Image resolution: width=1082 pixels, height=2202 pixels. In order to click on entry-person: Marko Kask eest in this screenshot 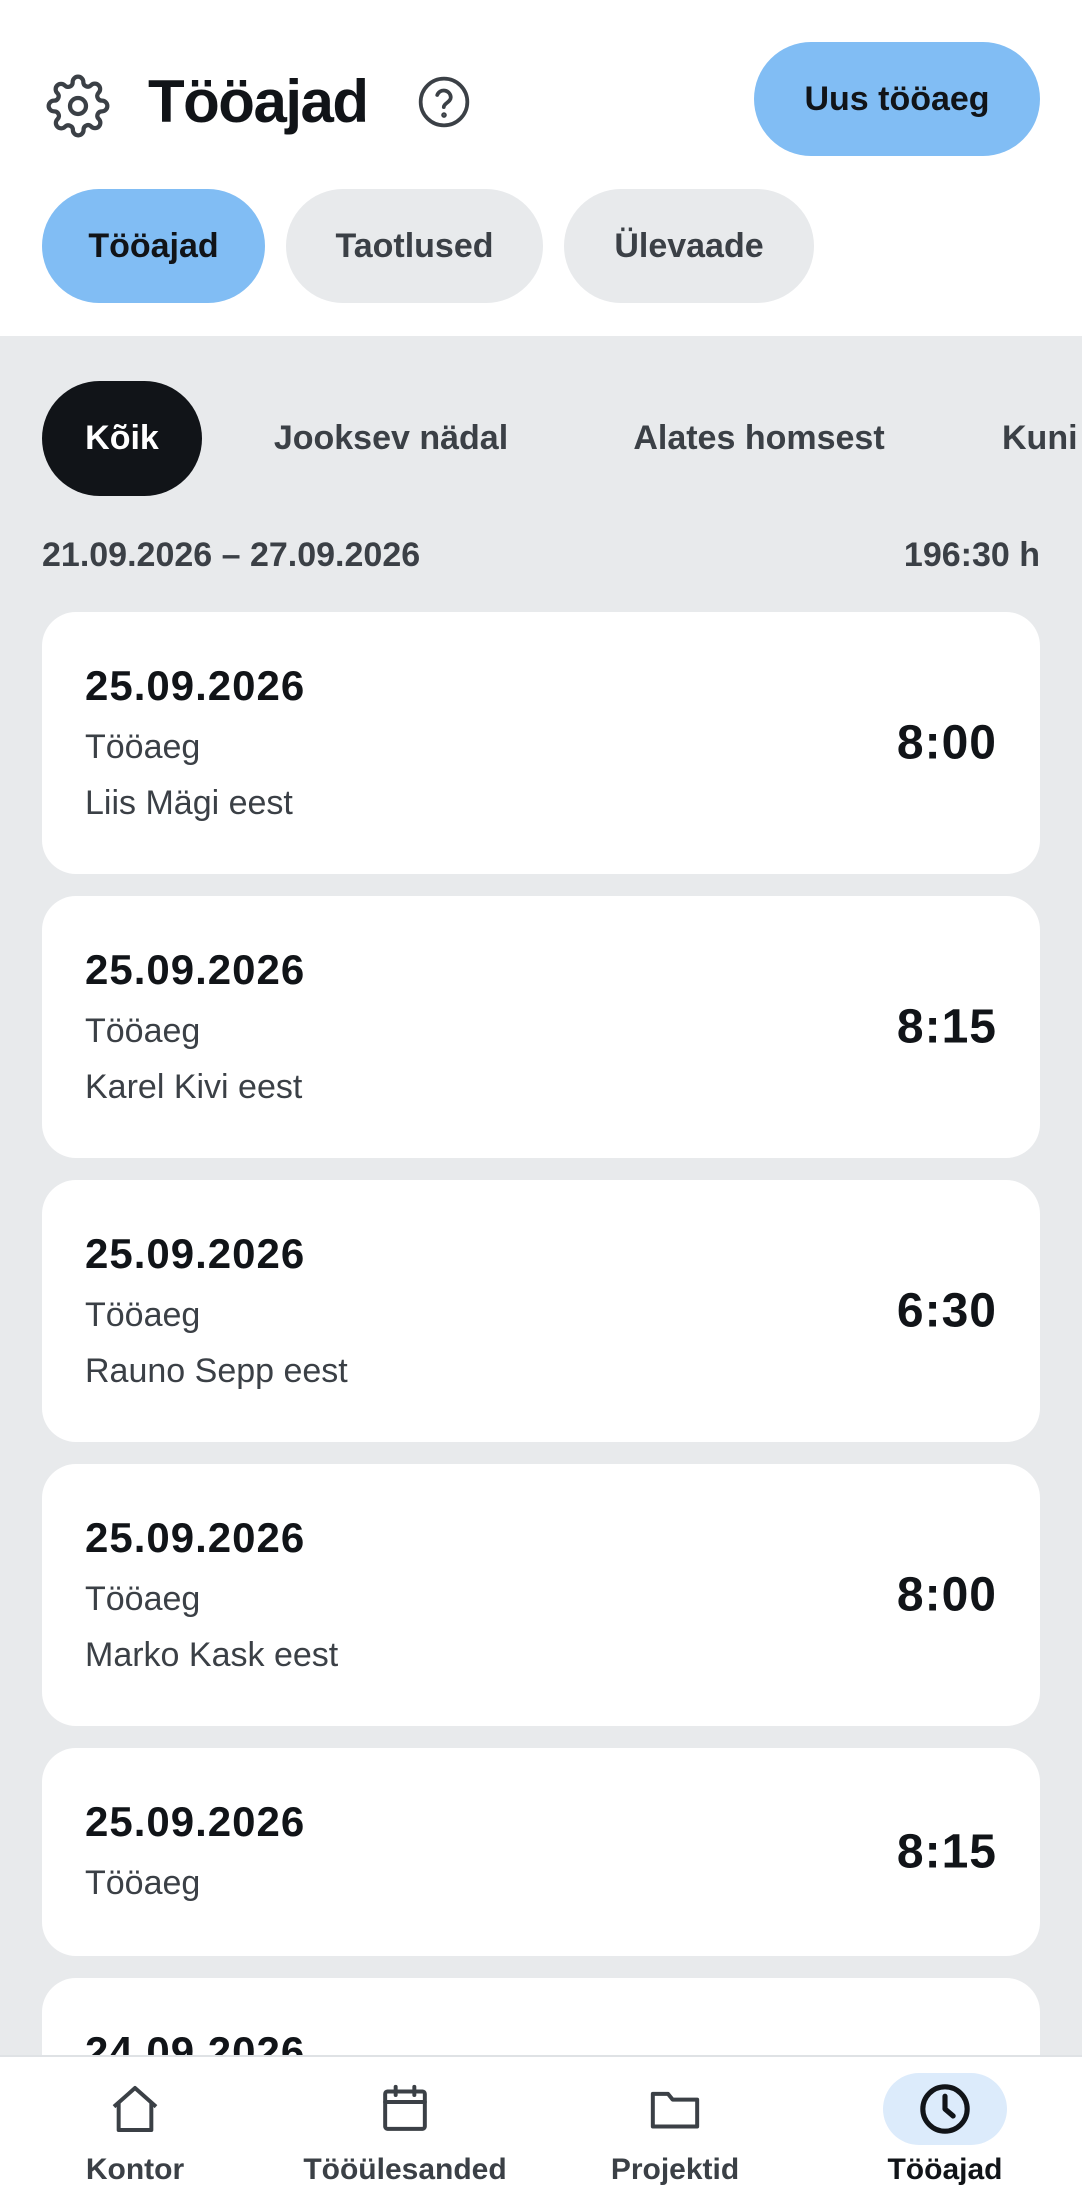, I will do `click(212, 1655)`.